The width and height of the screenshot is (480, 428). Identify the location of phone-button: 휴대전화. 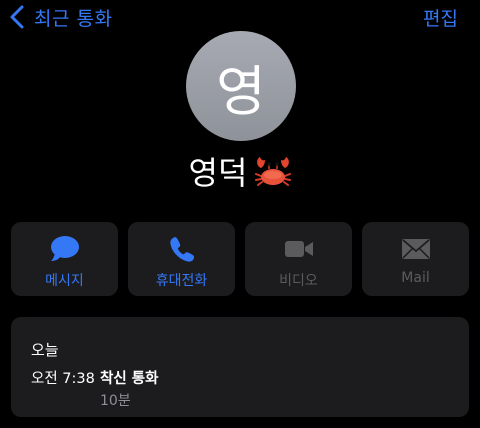
(181, 259).